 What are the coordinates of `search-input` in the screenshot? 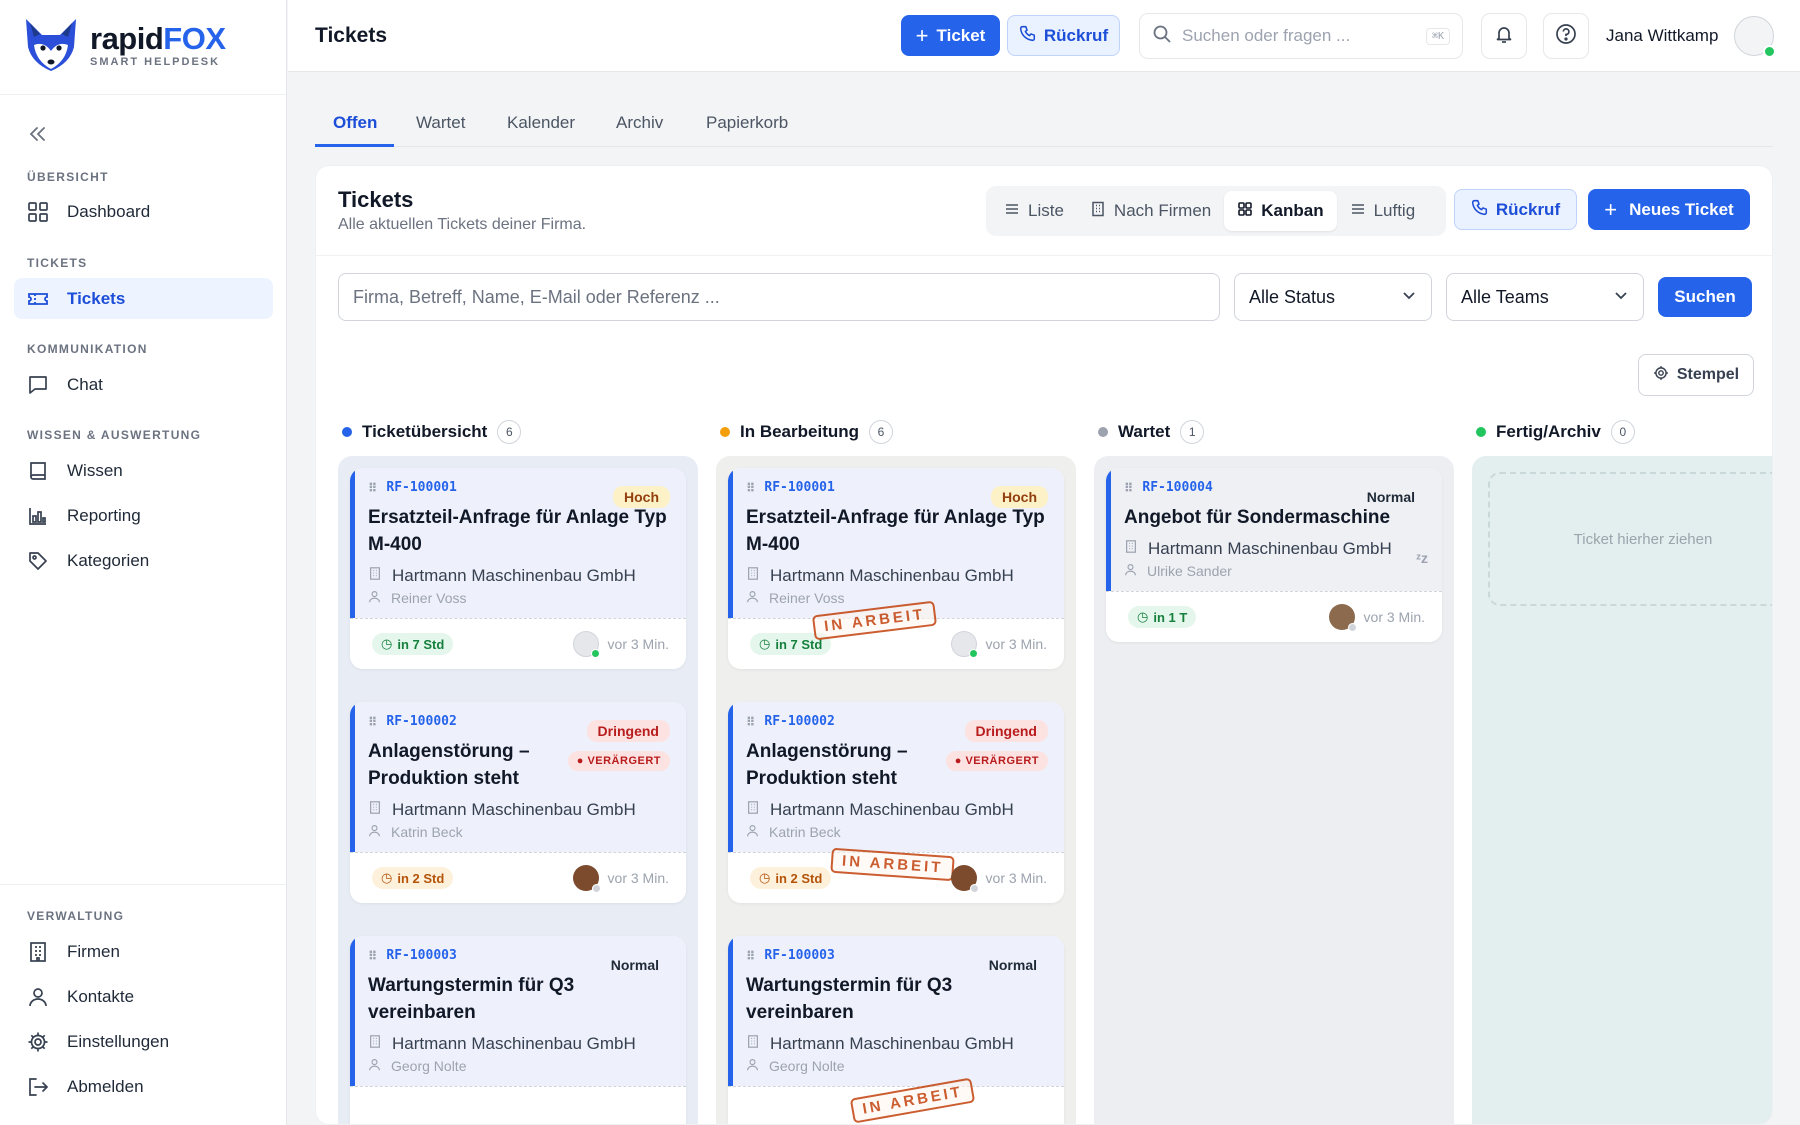 It's located at (1304, 36).